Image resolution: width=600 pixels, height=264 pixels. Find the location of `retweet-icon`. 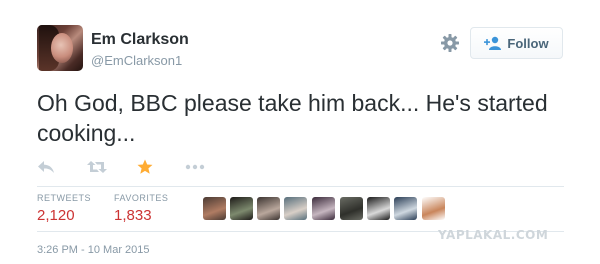

retweet-icon is located at coordinates (97, 167).